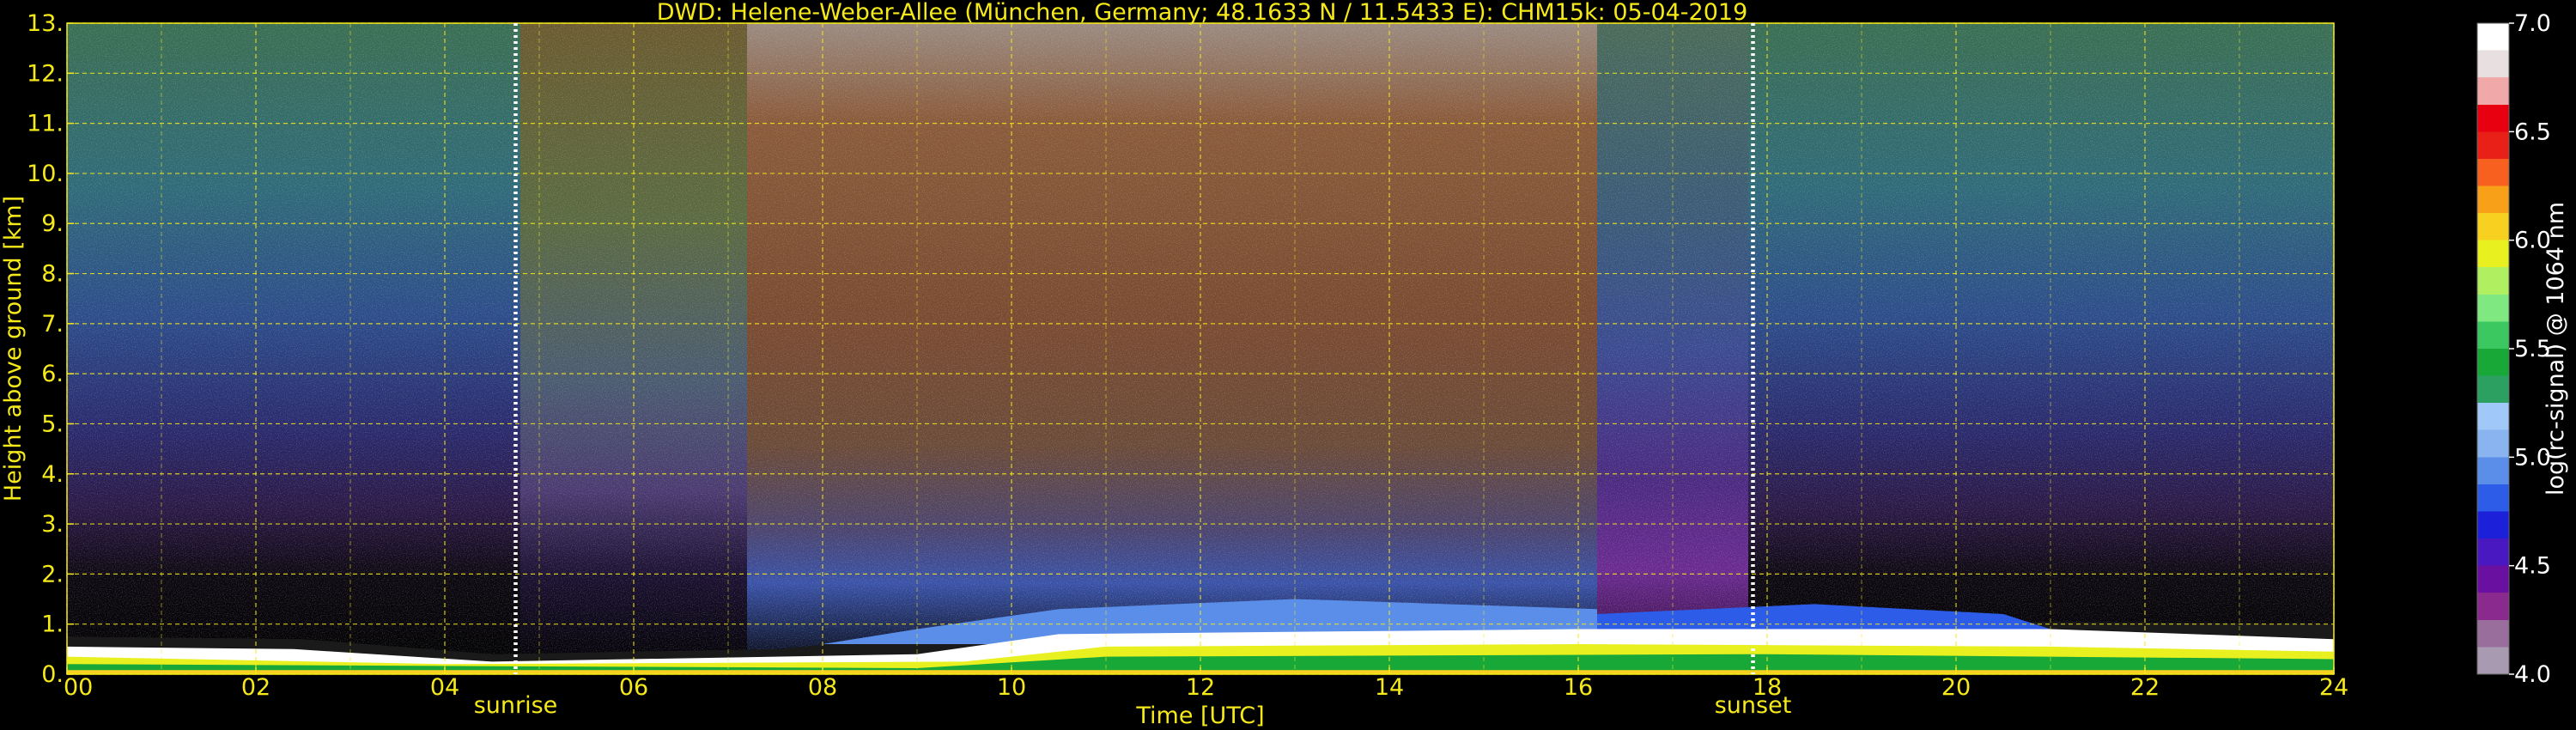  What do you see at coordinates (52, 474) in the screenshot?
I see `y-tick-label: 4.` at bounding box center [52, 474].